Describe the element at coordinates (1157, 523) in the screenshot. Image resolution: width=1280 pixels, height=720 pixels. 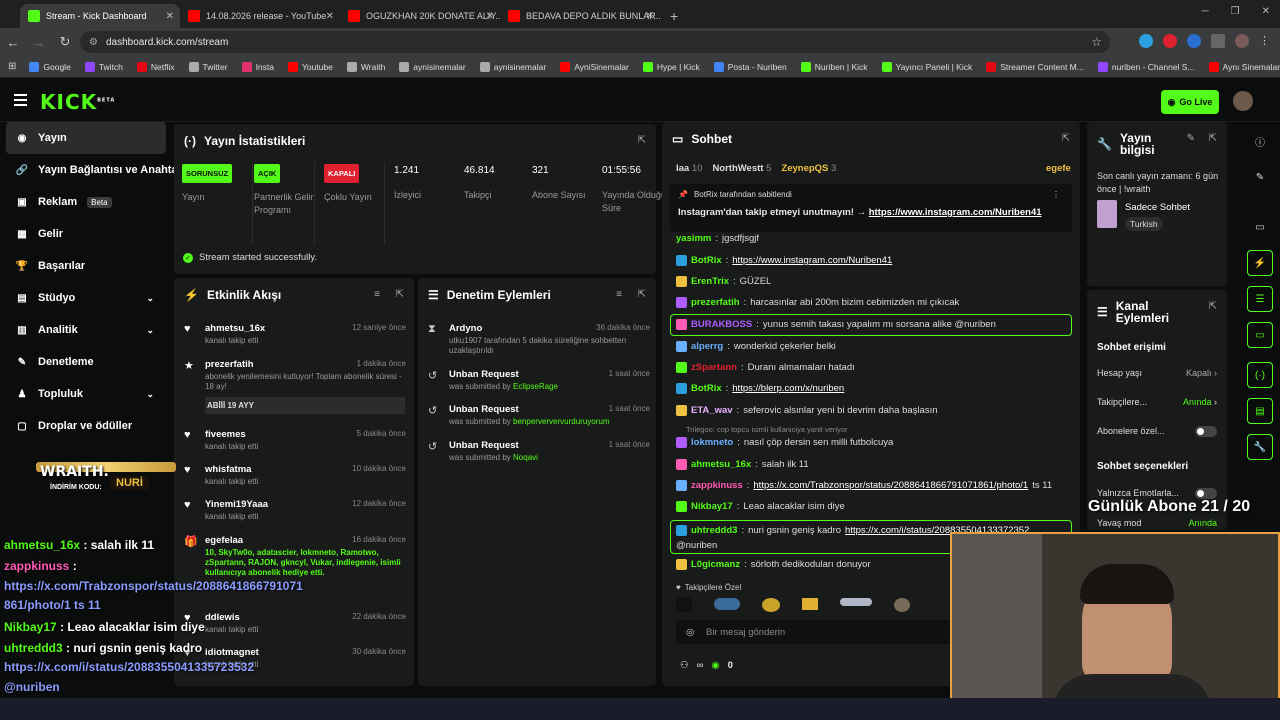
I see `slow-mode-row: Yavaş mod Anında` at that location.